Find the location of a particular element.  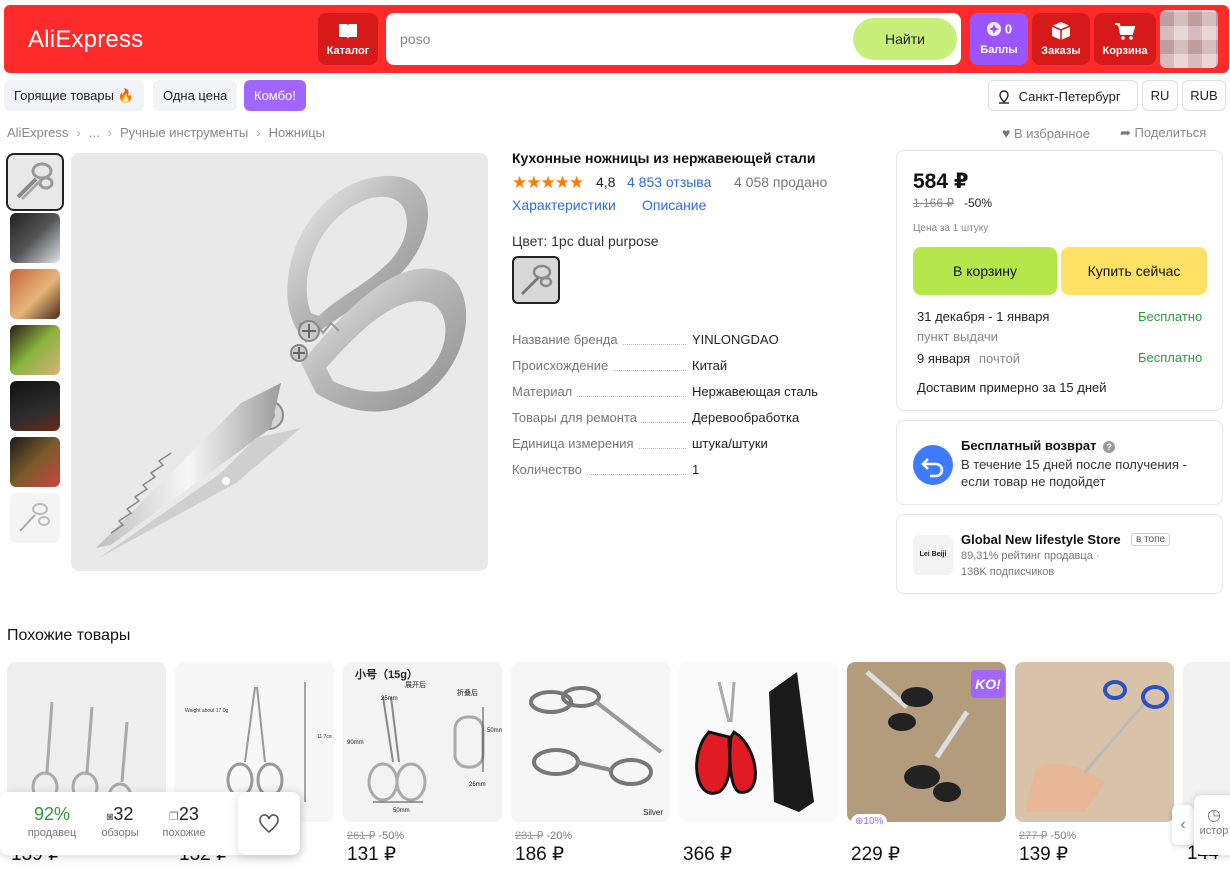

combo-badge: KO! is located at coordinates (988, 684).